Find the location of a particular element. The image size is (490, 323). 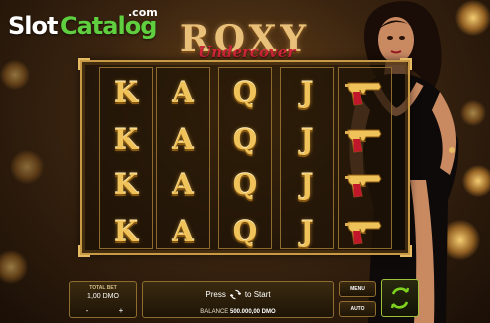

start-balance-panel: Press to Start BALANCE 500.000,00 DMO is located at coordinates (238, 299).